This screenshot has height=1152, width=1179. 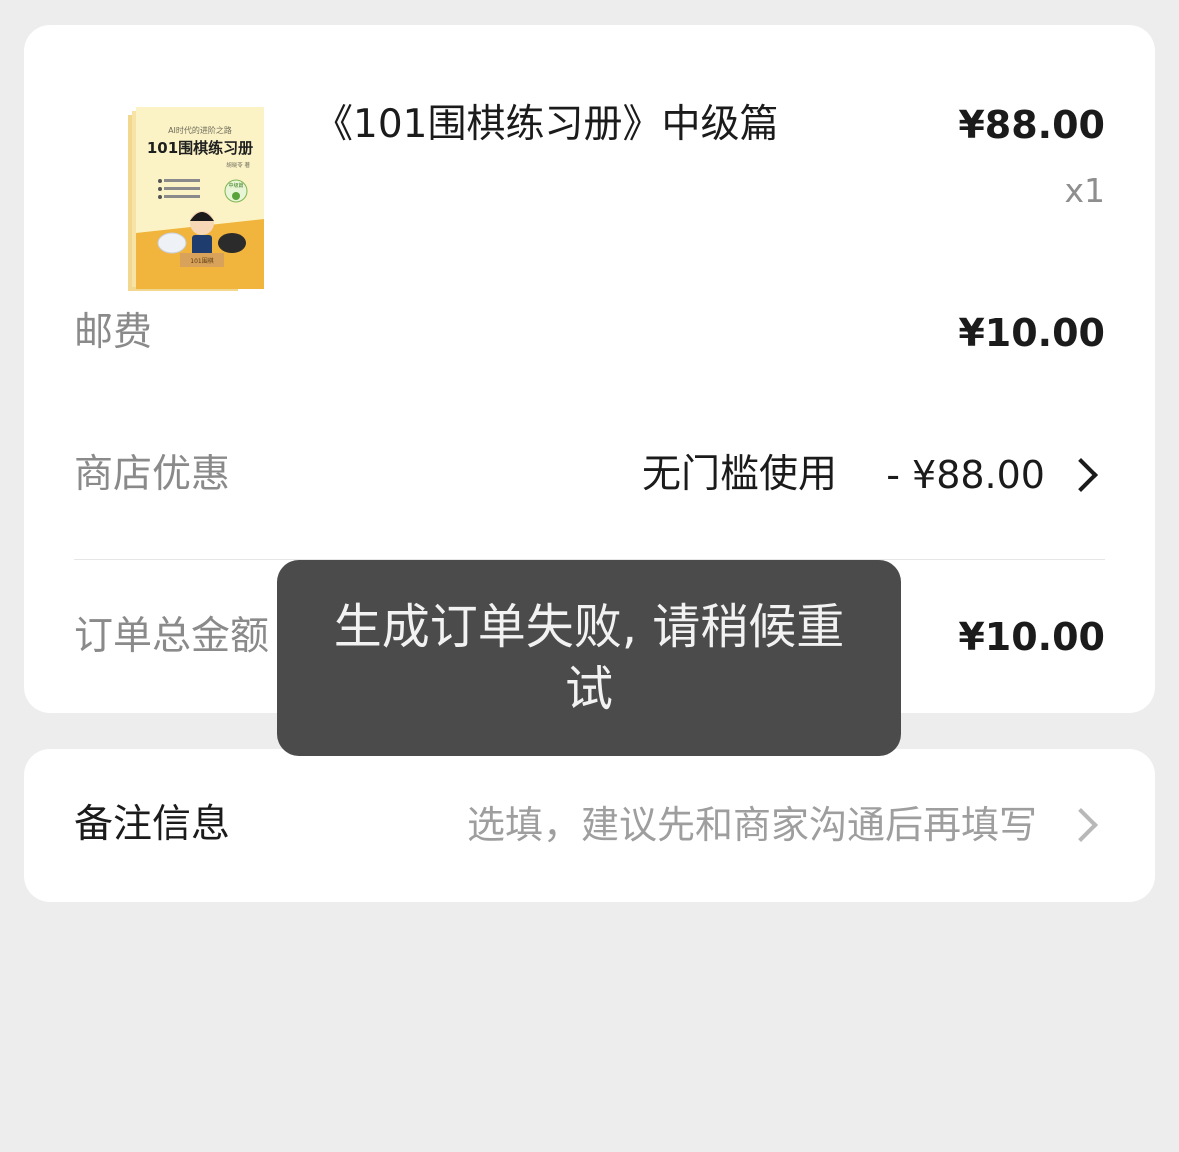 I want to click on svg-text: 胡晓苓 著, so click(x=238, y=165).